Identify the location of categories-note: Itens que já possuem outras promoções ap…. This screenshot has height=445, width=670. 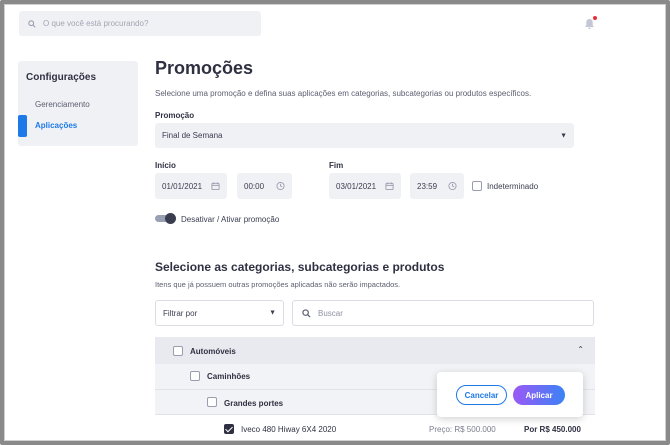
(278, 284).